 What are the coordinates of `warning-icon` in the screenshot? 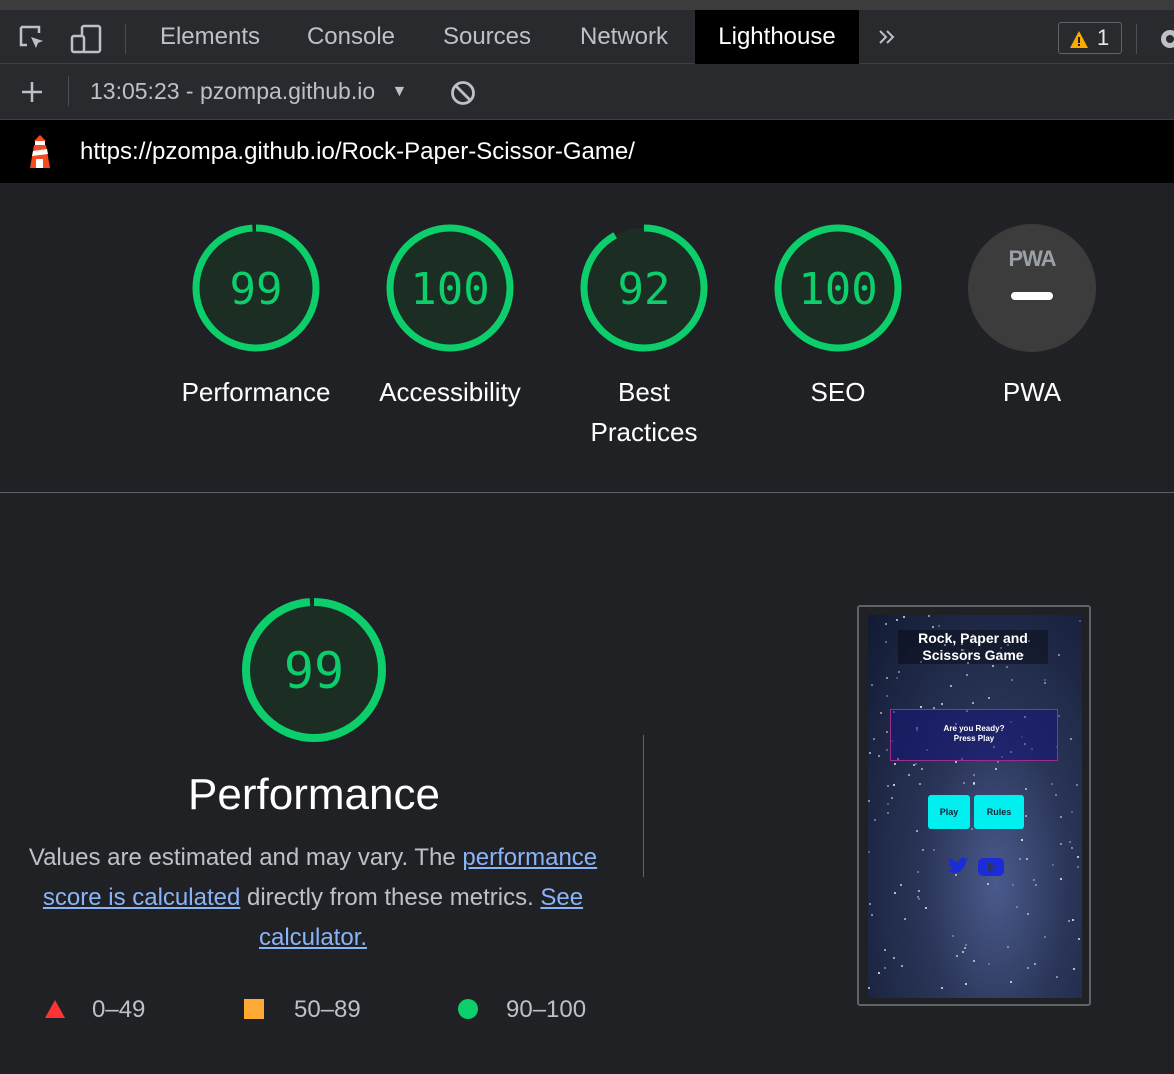 It's located at (1079, 43).